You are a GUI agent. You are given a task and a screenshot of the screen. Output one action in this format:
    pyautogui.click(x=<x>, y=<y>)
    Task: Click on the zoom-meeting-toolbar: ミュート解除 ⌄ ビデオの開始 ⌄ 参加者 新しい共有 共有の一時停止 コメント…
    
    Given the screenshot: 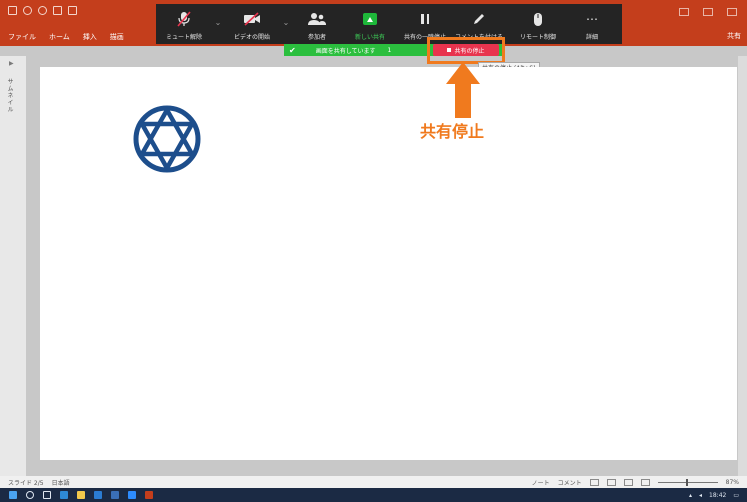 What is the action you would take?
    pyautogui.click(x=389, y=24)
    